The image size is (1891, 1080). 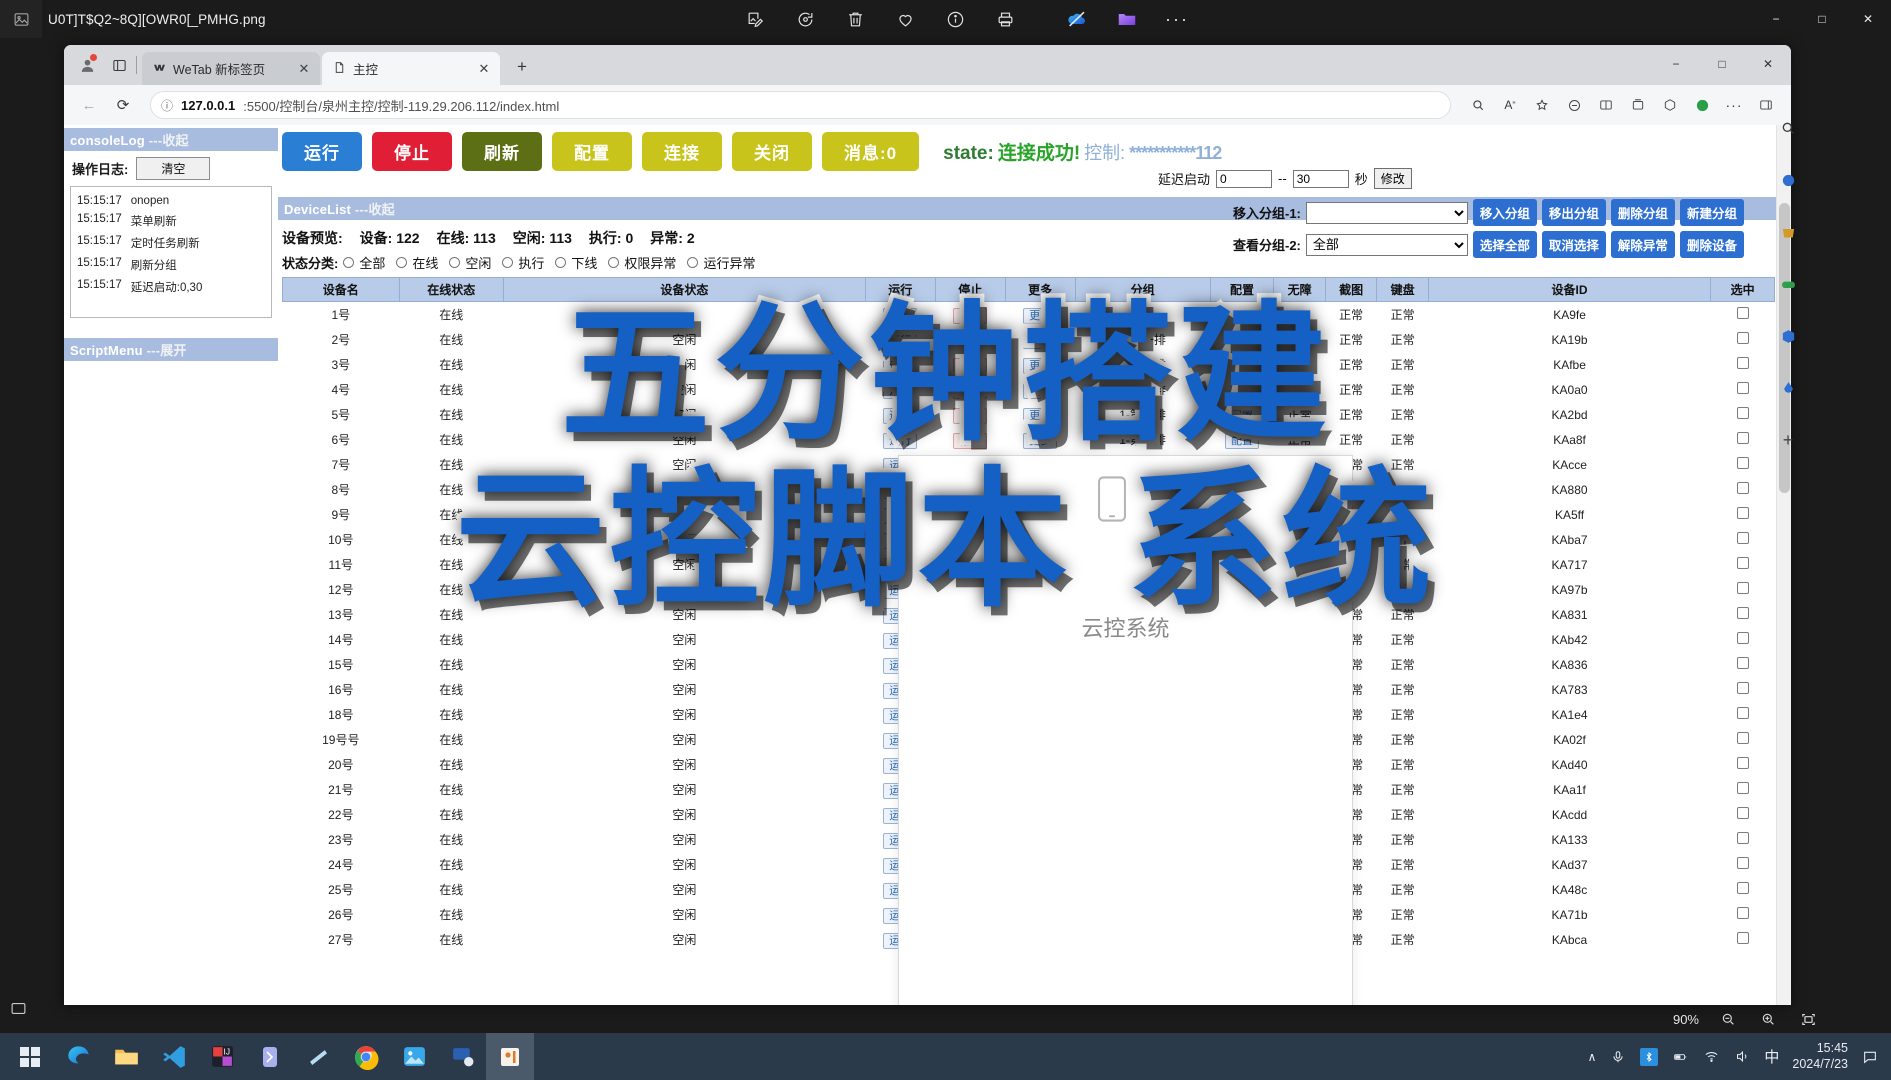 I want to click on mic-icon, so click(x=1618, y=1057).